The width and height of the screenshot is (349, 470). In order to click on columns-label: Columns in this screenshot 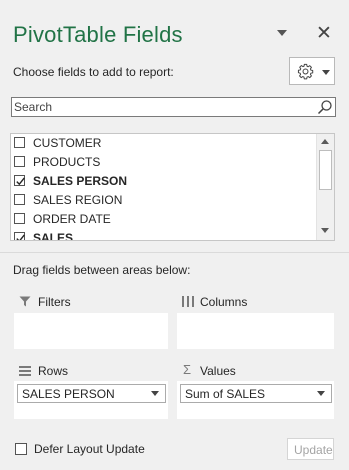, I will do `click(224, 302)`.